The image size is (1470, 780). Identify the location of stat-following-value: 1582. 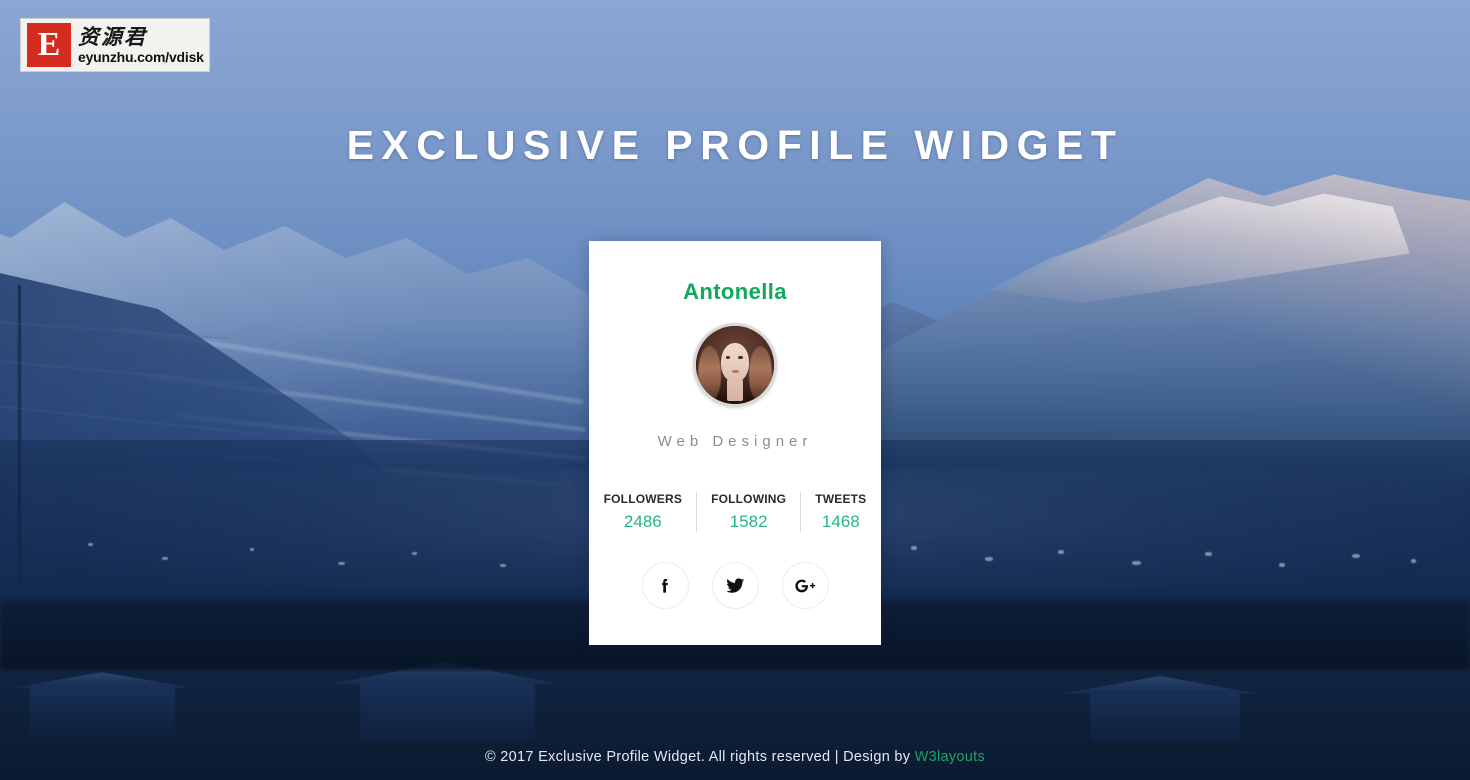
(748, 521).